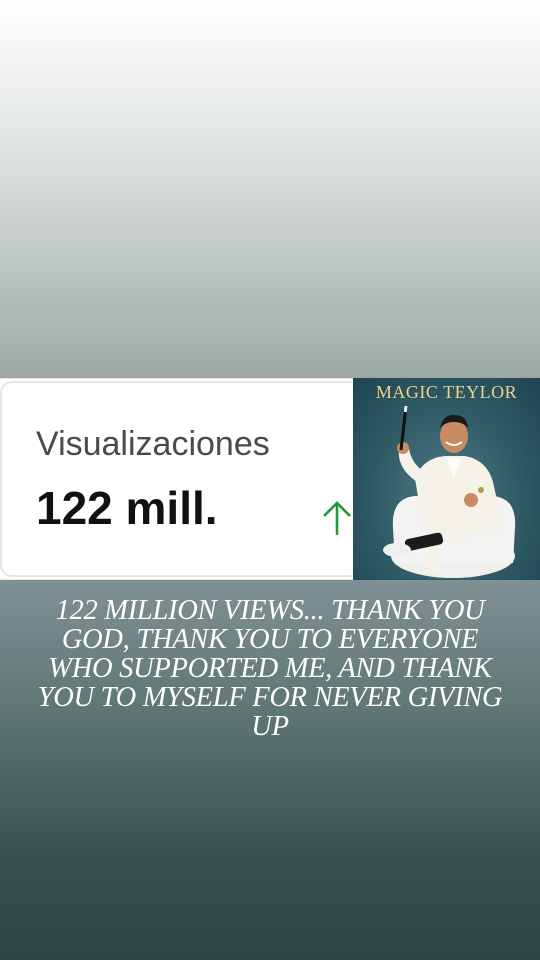  What do you see at coordinates (337, 518) in the screenshot?
I see `arrow-up-icon` at bounding box center [337, 518].